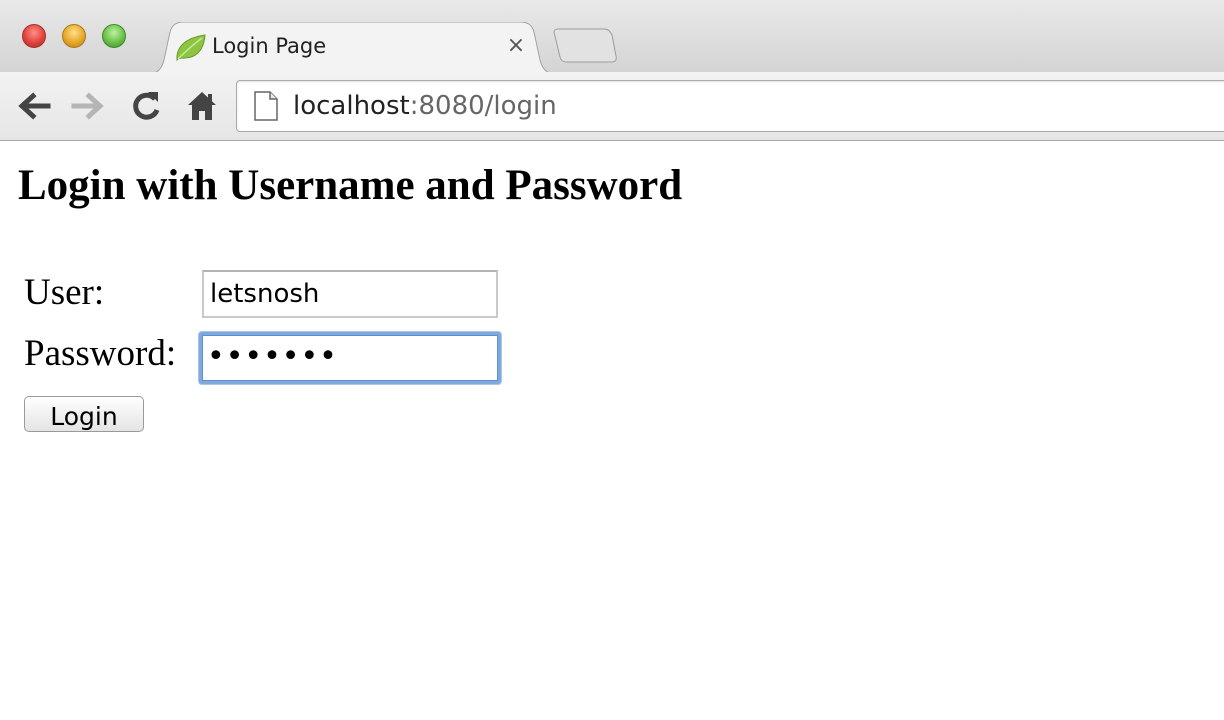 The width and height of the screenshot is (1224, 720). I want to click on url-text: localhost:8080/login, so click(425, 106).